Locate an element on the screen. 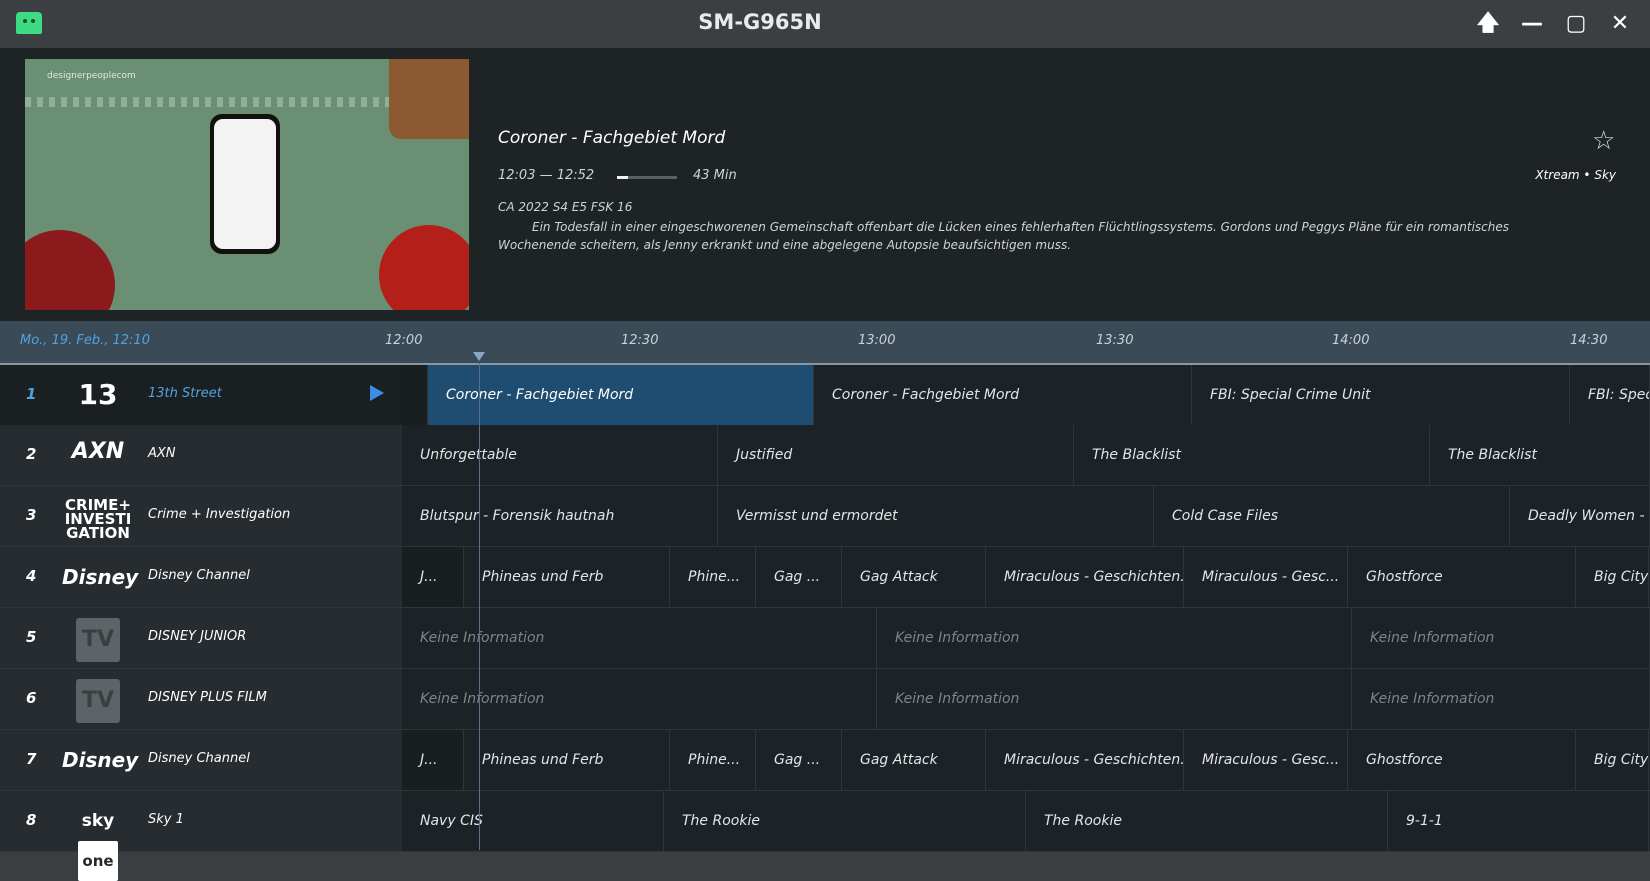  time-tick: 12:30 is located at coordinates (640, 340).